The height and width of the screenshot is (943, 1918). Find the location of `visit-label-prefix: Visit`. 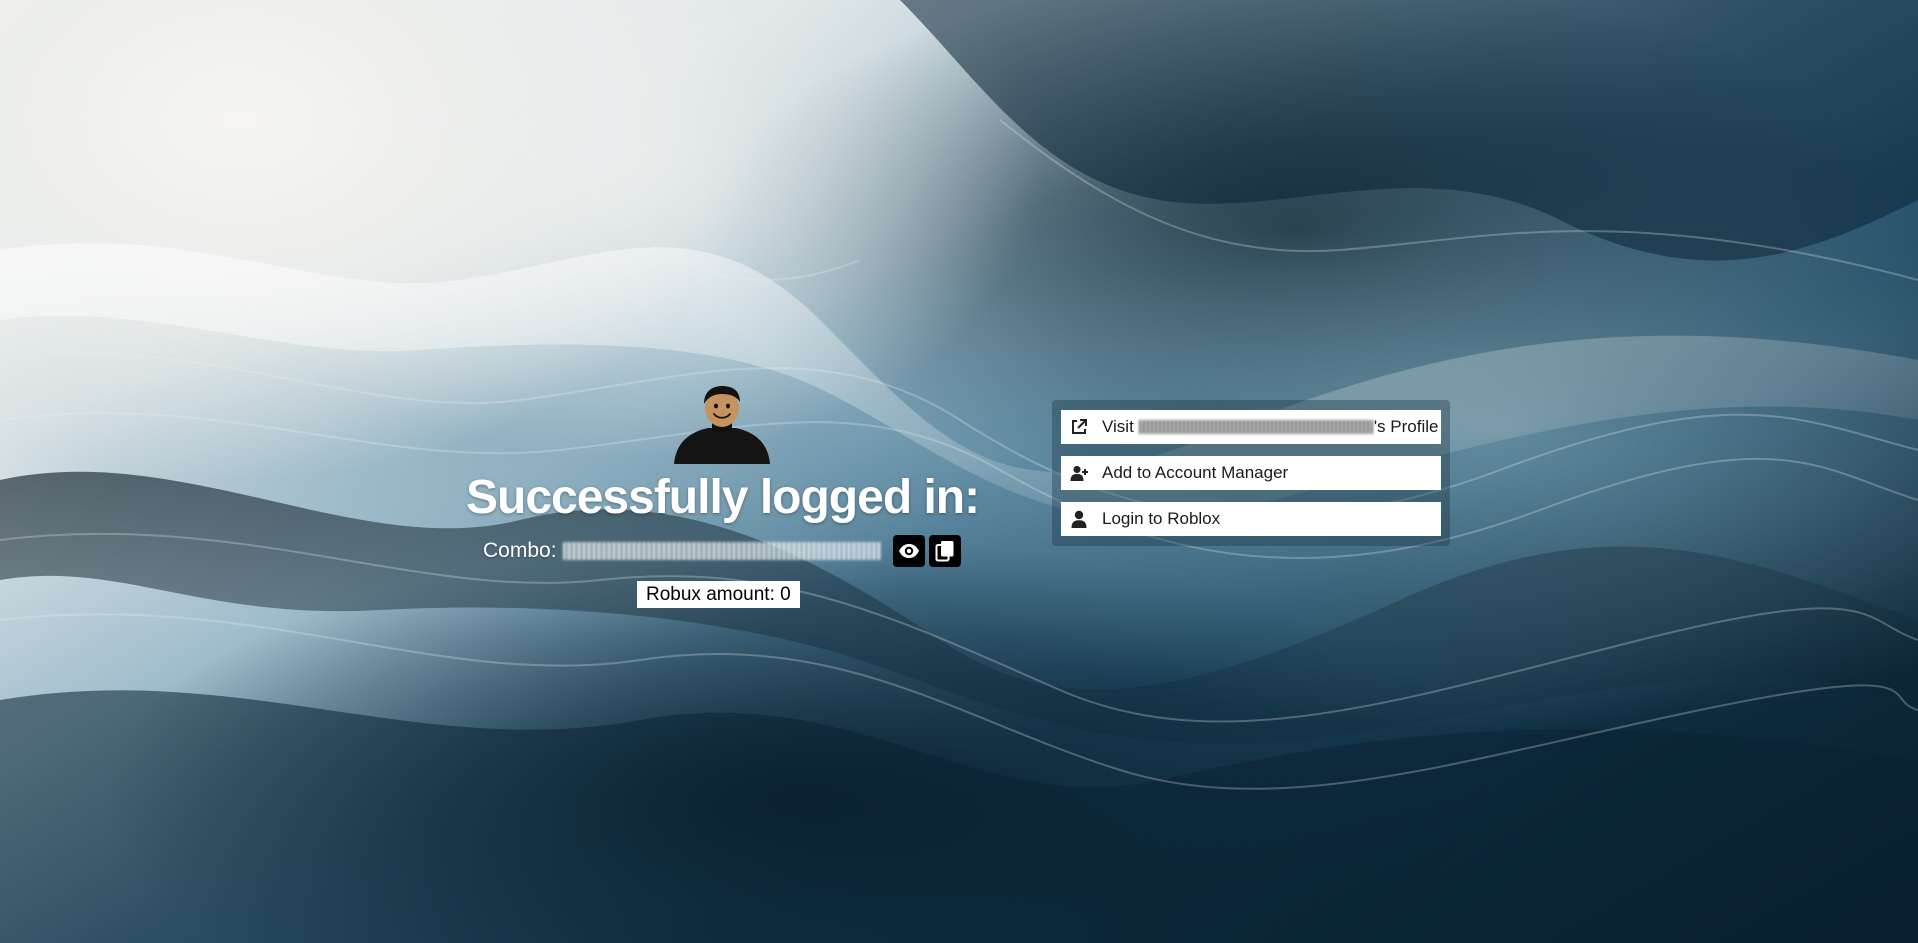

visit-label-prefix: Visit is located at coordinates (1118, 426).